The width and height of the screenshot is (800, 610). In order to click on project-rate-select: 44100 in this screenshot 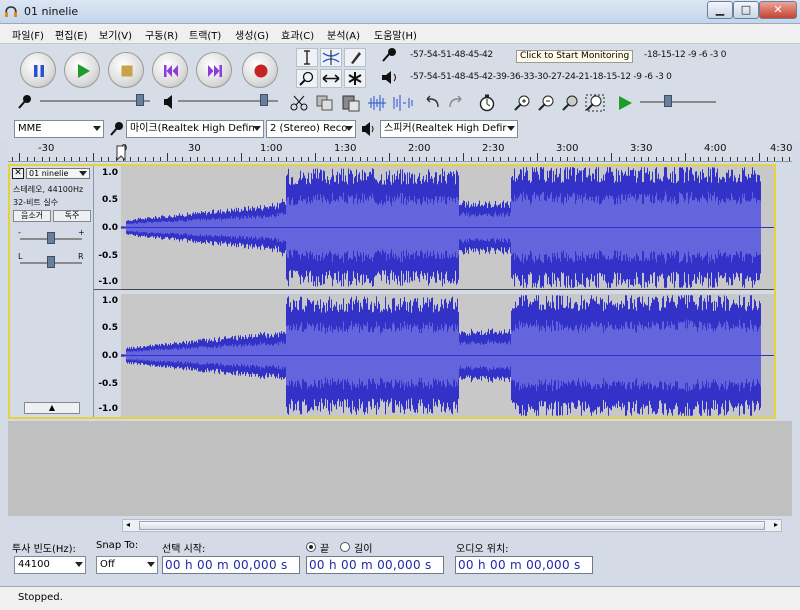, I will do `click(50, 565)`.